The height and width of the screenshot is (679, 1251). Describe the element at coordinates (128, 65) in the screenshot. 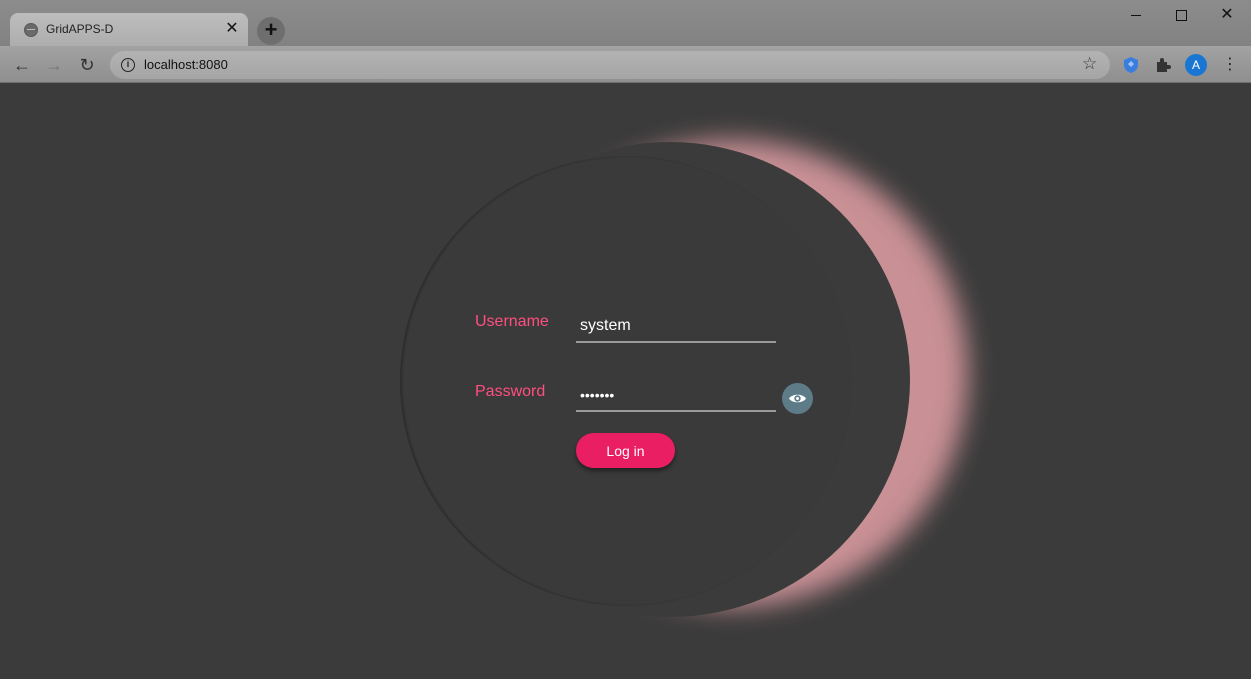

I see `info-icon: i` at that location.